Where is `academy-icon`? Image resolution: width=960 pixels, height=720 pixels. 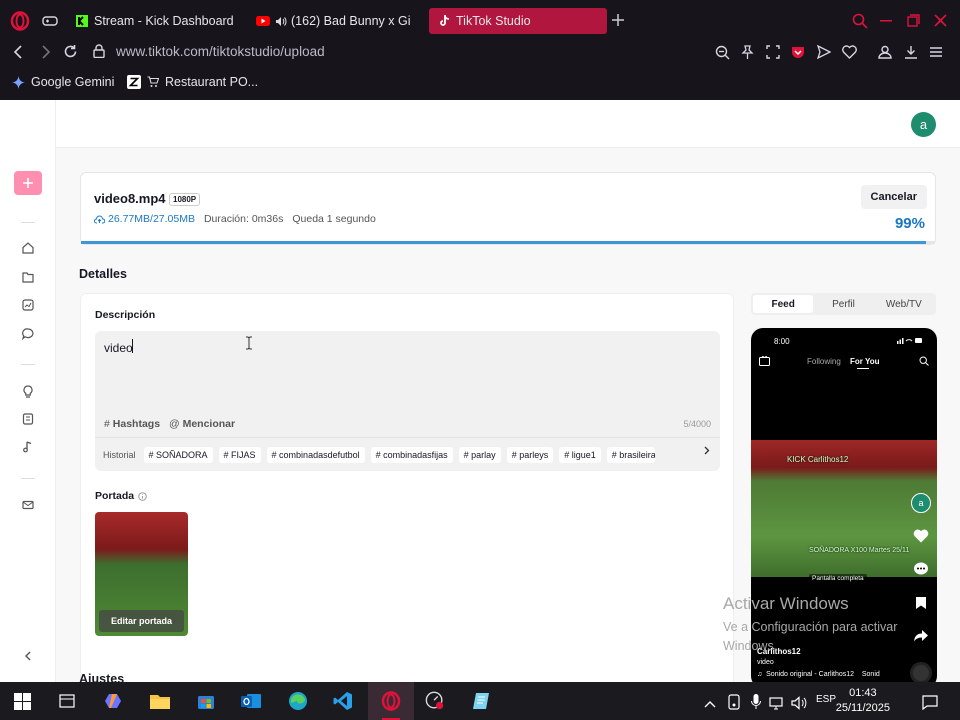 academy-icon is located at coordinates (28, 419).